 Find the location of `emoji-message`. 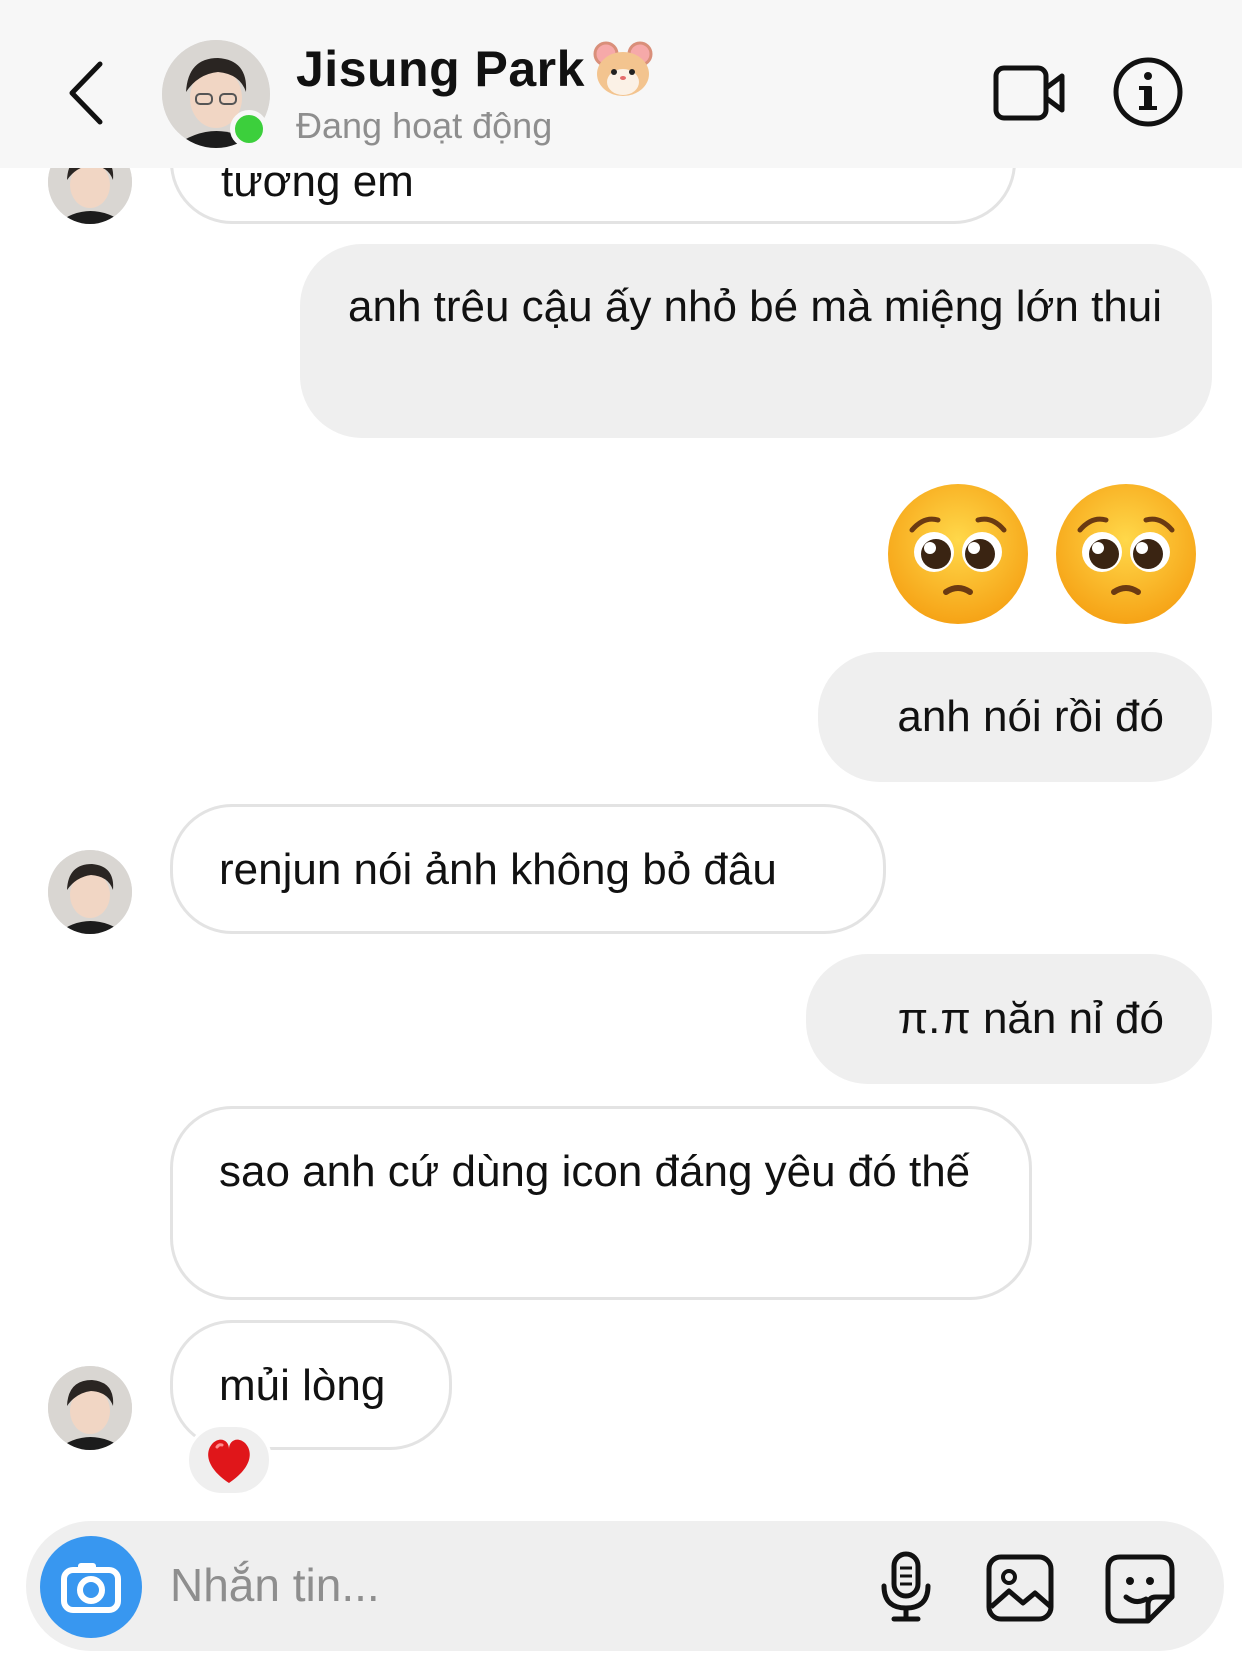

emoji-message is located at coordinates (1049, 555).